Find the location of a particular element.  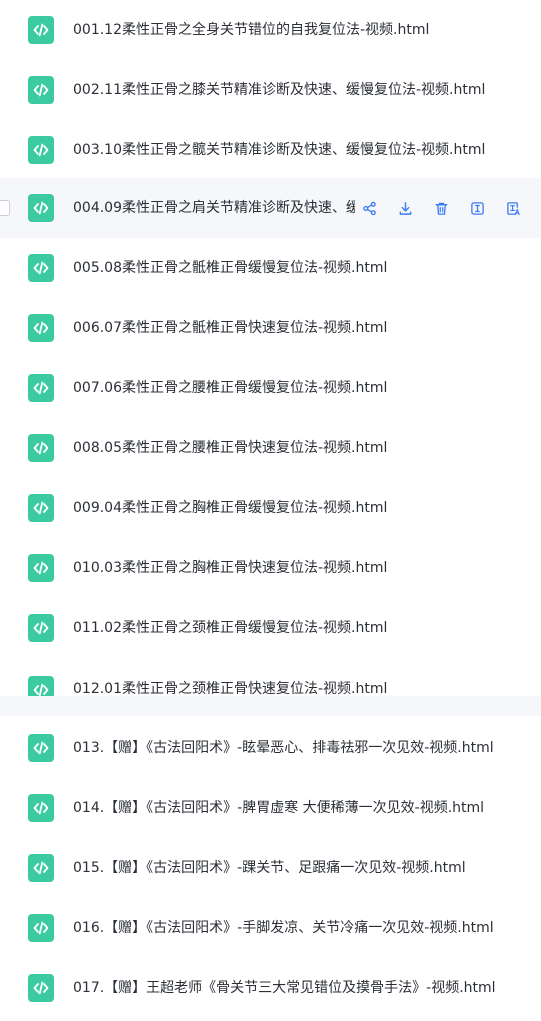

file-name: 013.【赠】《古法回阳术》-眩晕恶心、排毒祛邪一次见效-视频.html is located at coordinates (283, 748).